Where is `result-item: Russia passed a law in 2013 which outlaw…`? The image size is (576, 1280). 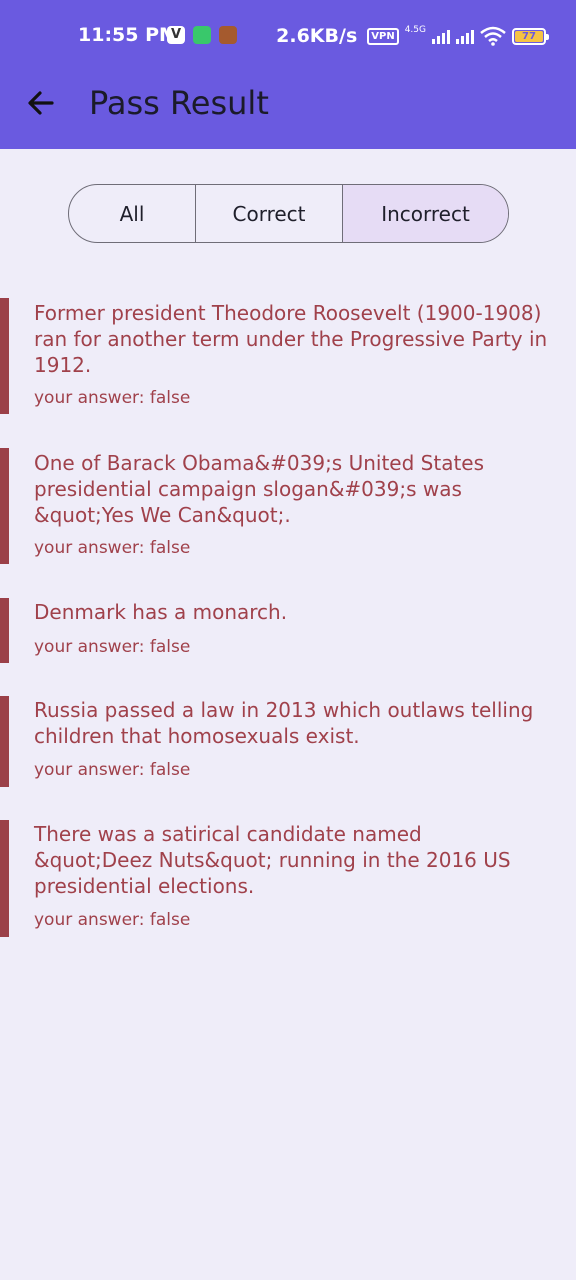
result-item: Russia passed a law in 2013 which outlaw… is located at coordinates (288, 741).